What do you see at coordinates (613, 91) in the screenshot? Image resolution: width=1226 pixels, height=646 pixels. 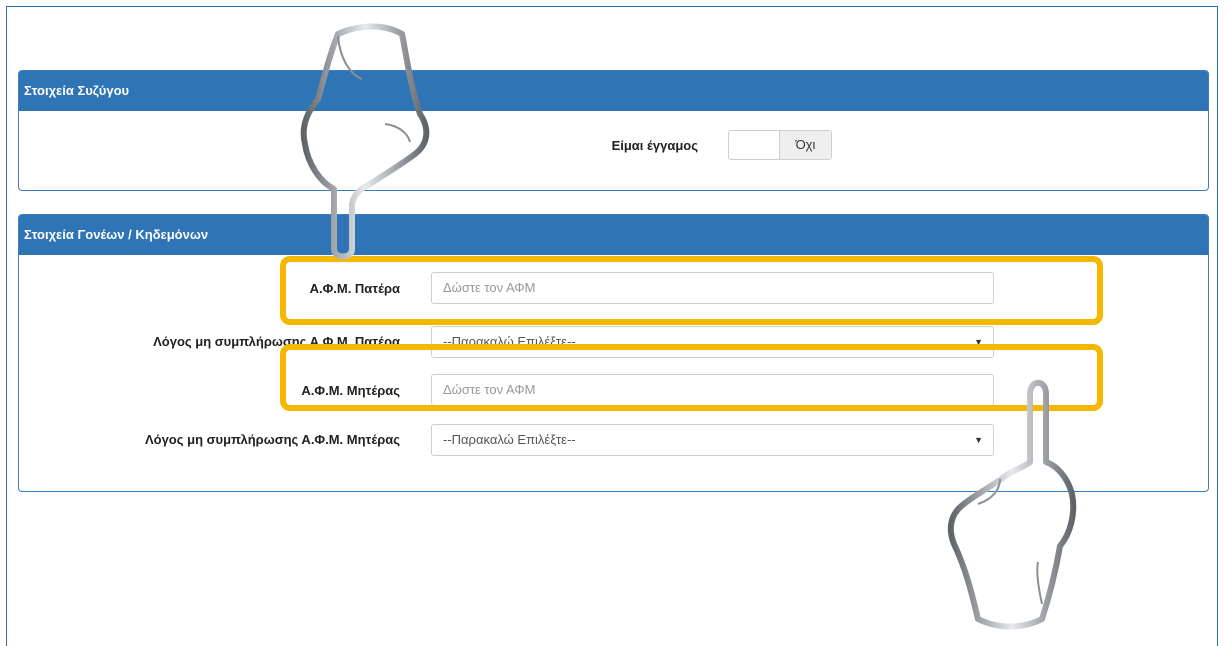 I see `spouse-panel-title: Στοιχεία Συζύγου` at bounding box center [613, 91].